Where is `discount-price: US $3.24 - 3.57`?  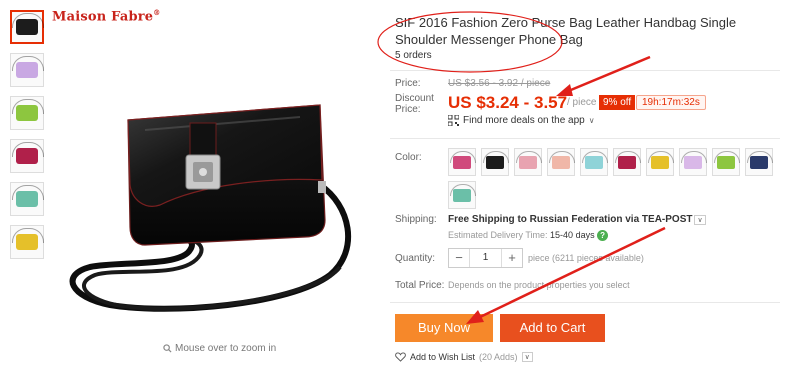 discount-price: US $3.24 - 3.57 is located at coordinates (508, 102).